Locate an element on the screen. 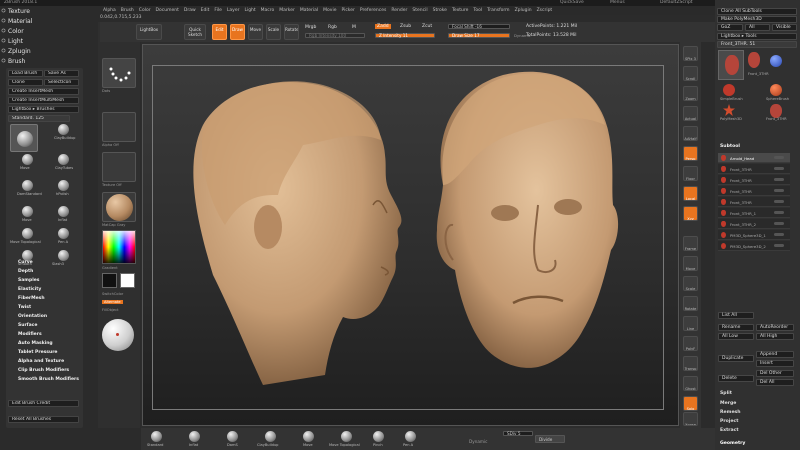  menu-tool: Tool is located at coordinates (477, 10).